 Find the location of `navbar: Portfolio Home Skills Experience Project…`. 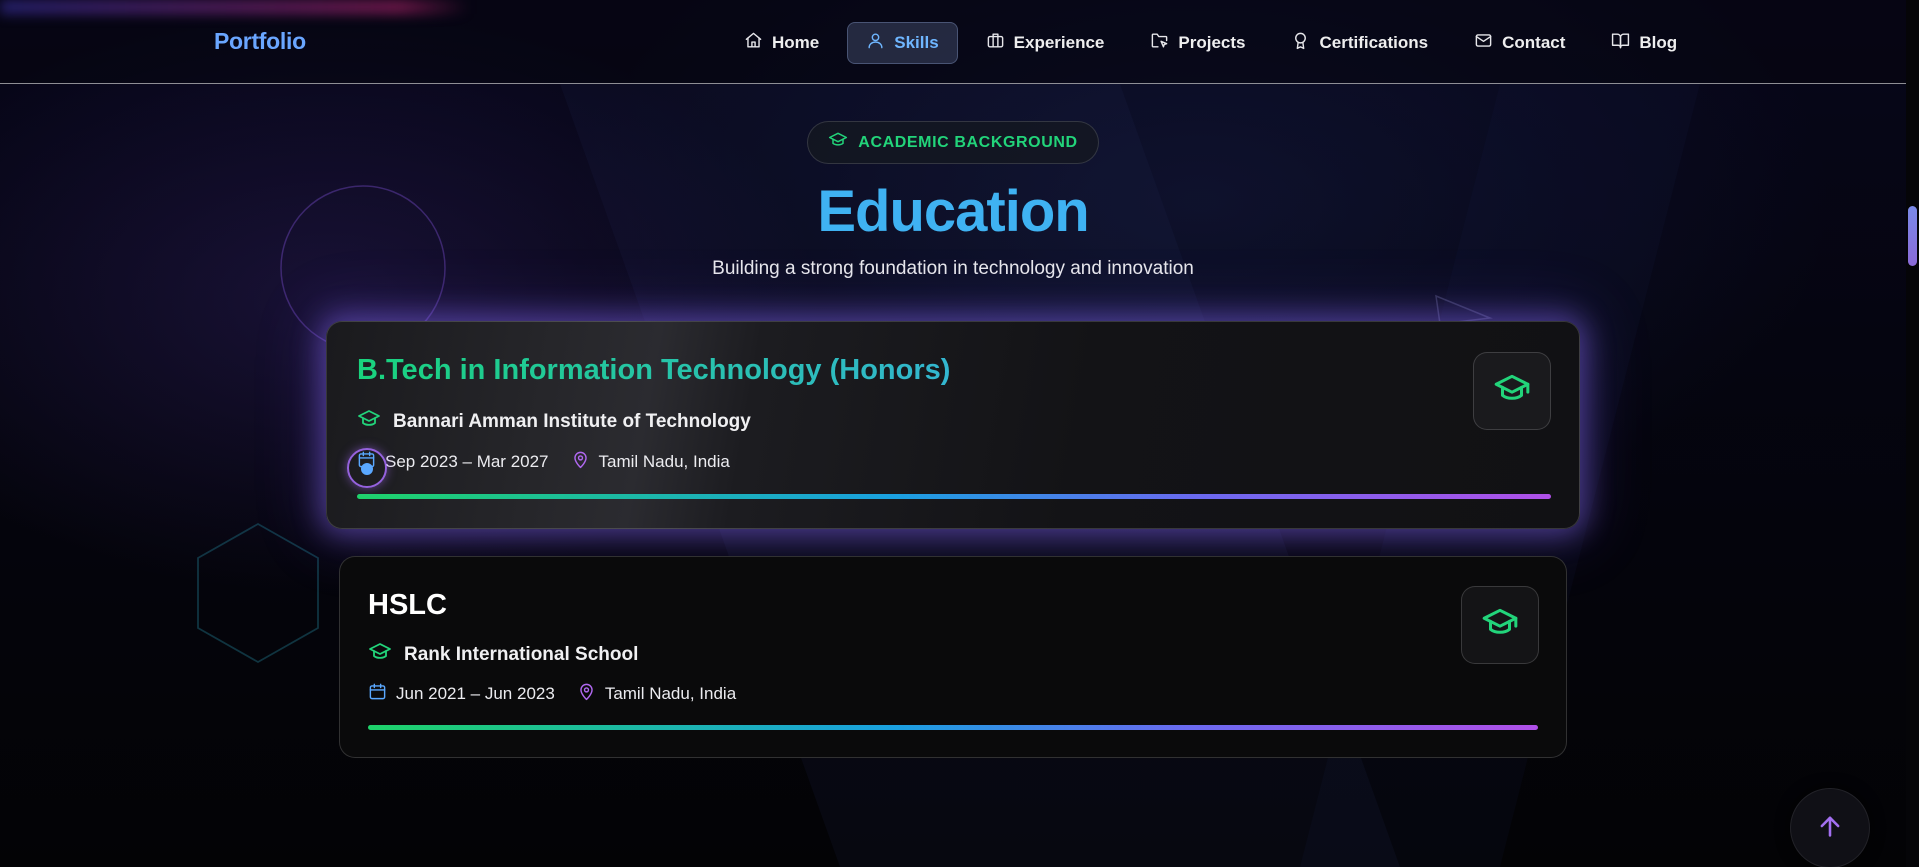

navbar: Portfolio Home Skills Experience Project… is located at coordinates (953, 42).